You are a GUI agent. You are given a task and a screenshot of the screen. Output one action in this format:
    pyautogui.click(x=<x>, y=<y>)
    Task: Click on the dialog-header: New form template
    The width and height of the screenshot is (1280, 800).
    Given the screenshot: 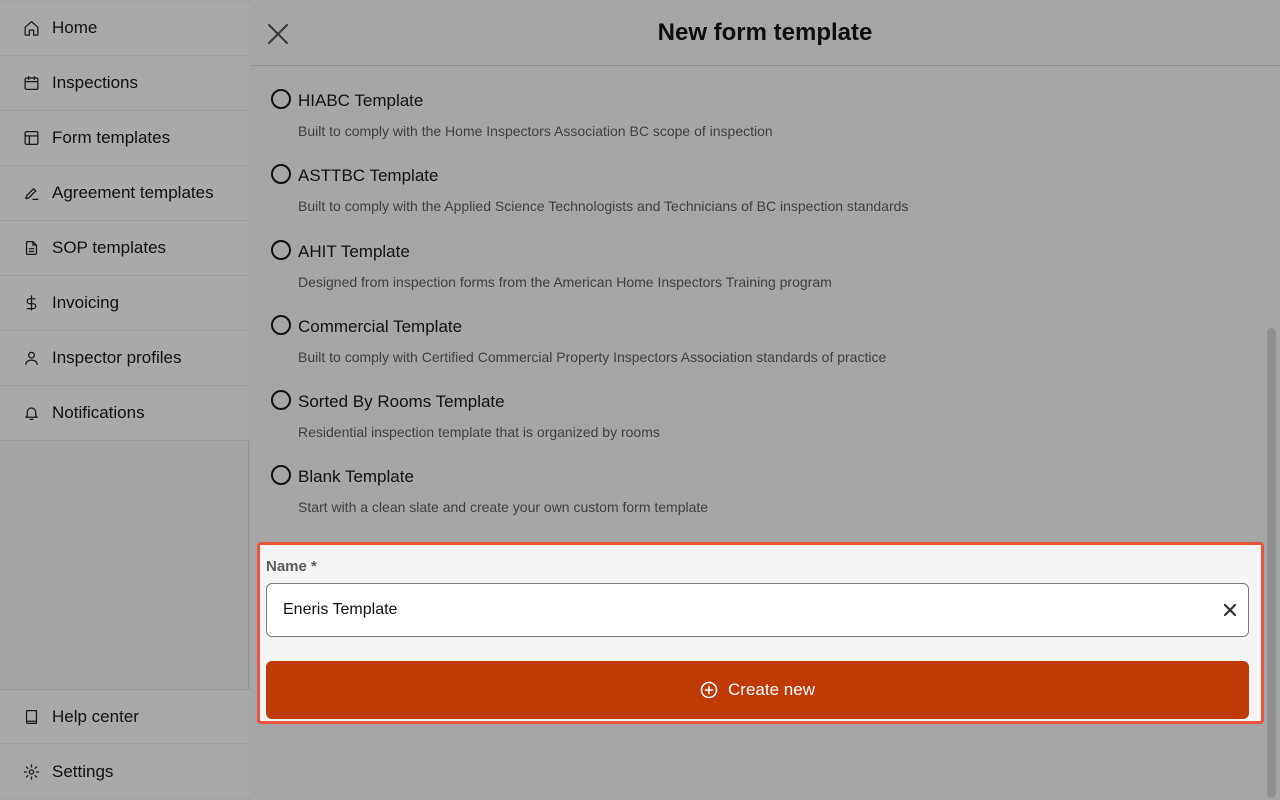 What is the action you would take?
    pyautogui.click(x=765, y=33)
    